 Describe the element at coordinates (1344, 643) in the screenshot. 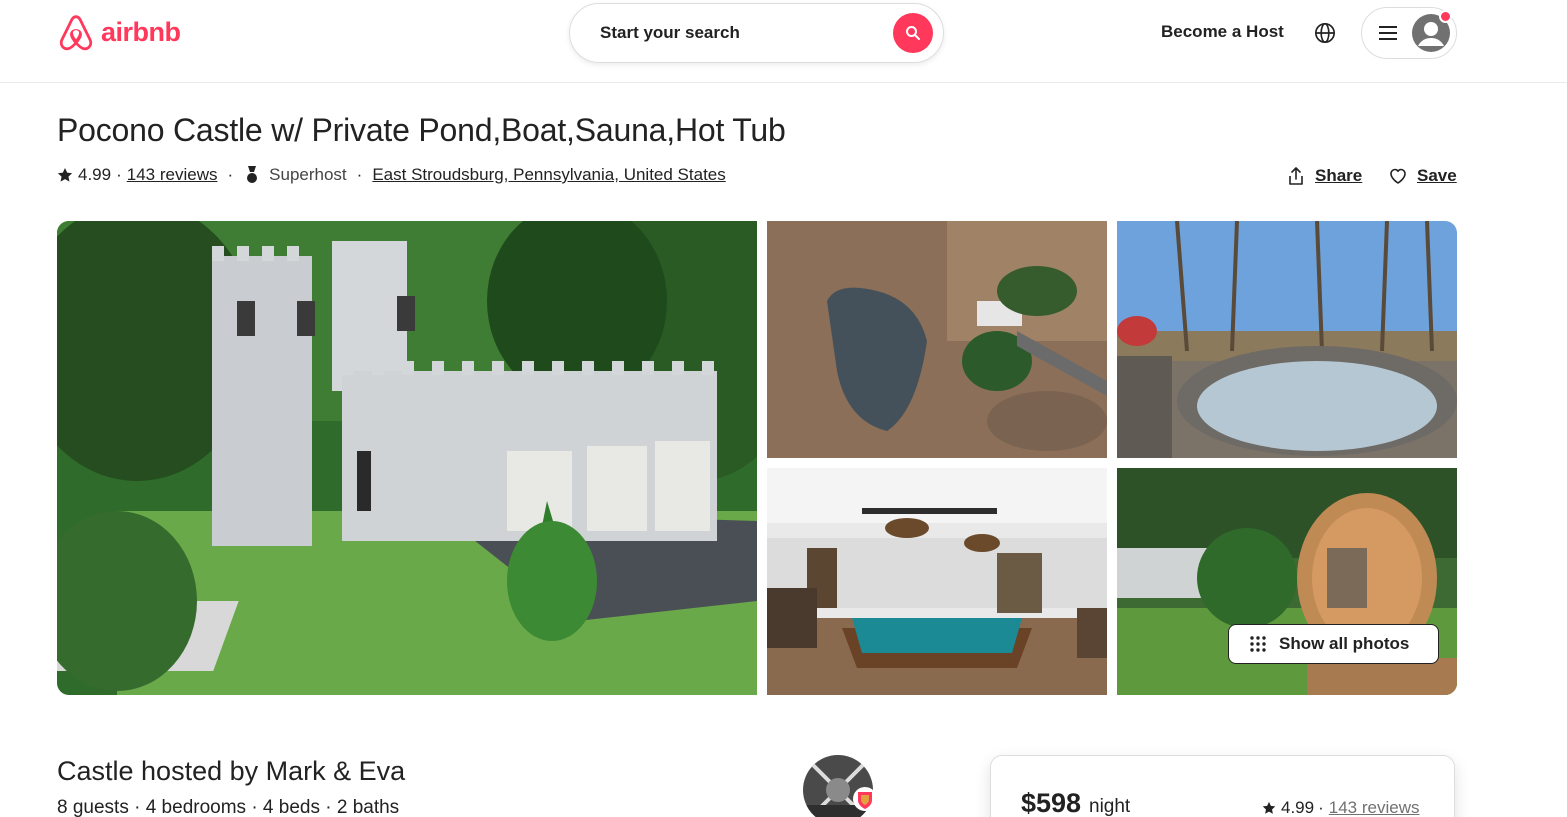

I see `show-all-photos-label: Show all photos` at that location.